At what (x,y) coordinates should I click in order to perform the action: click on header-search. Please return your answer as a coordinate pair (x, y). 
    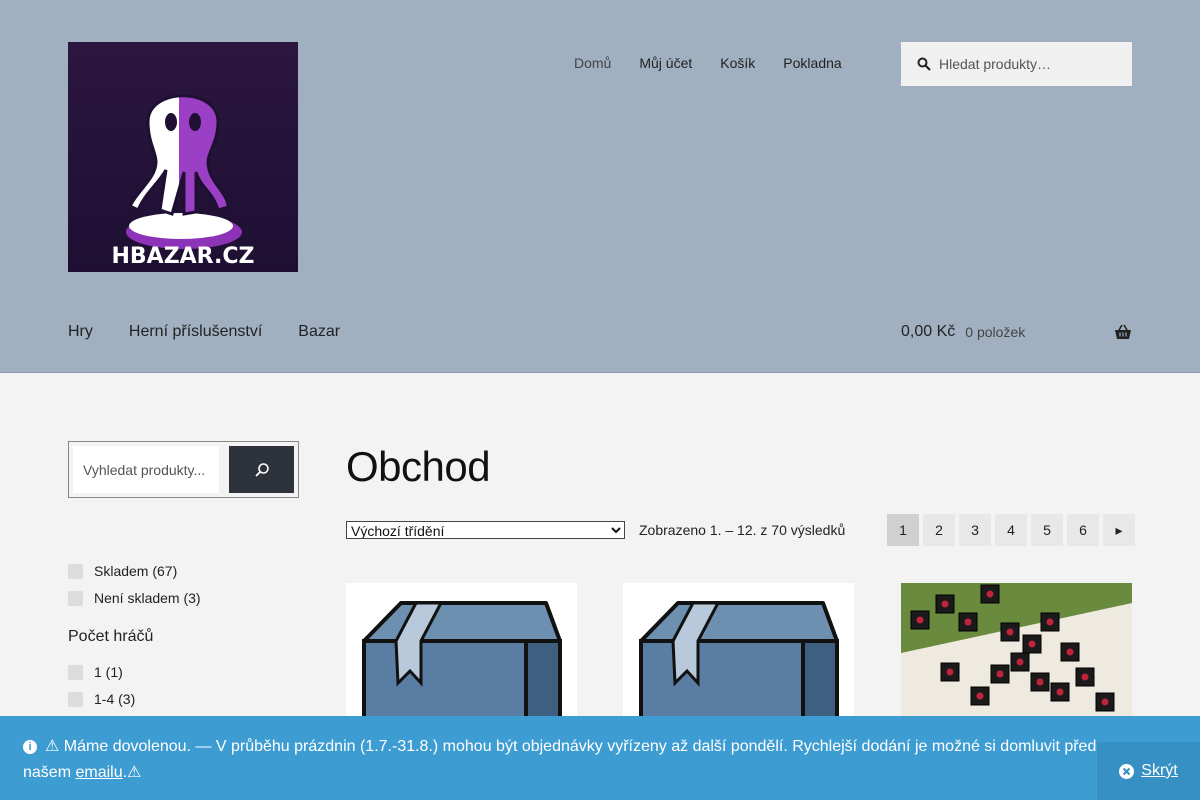
    Looking at the image, I should click on (1016, 64).